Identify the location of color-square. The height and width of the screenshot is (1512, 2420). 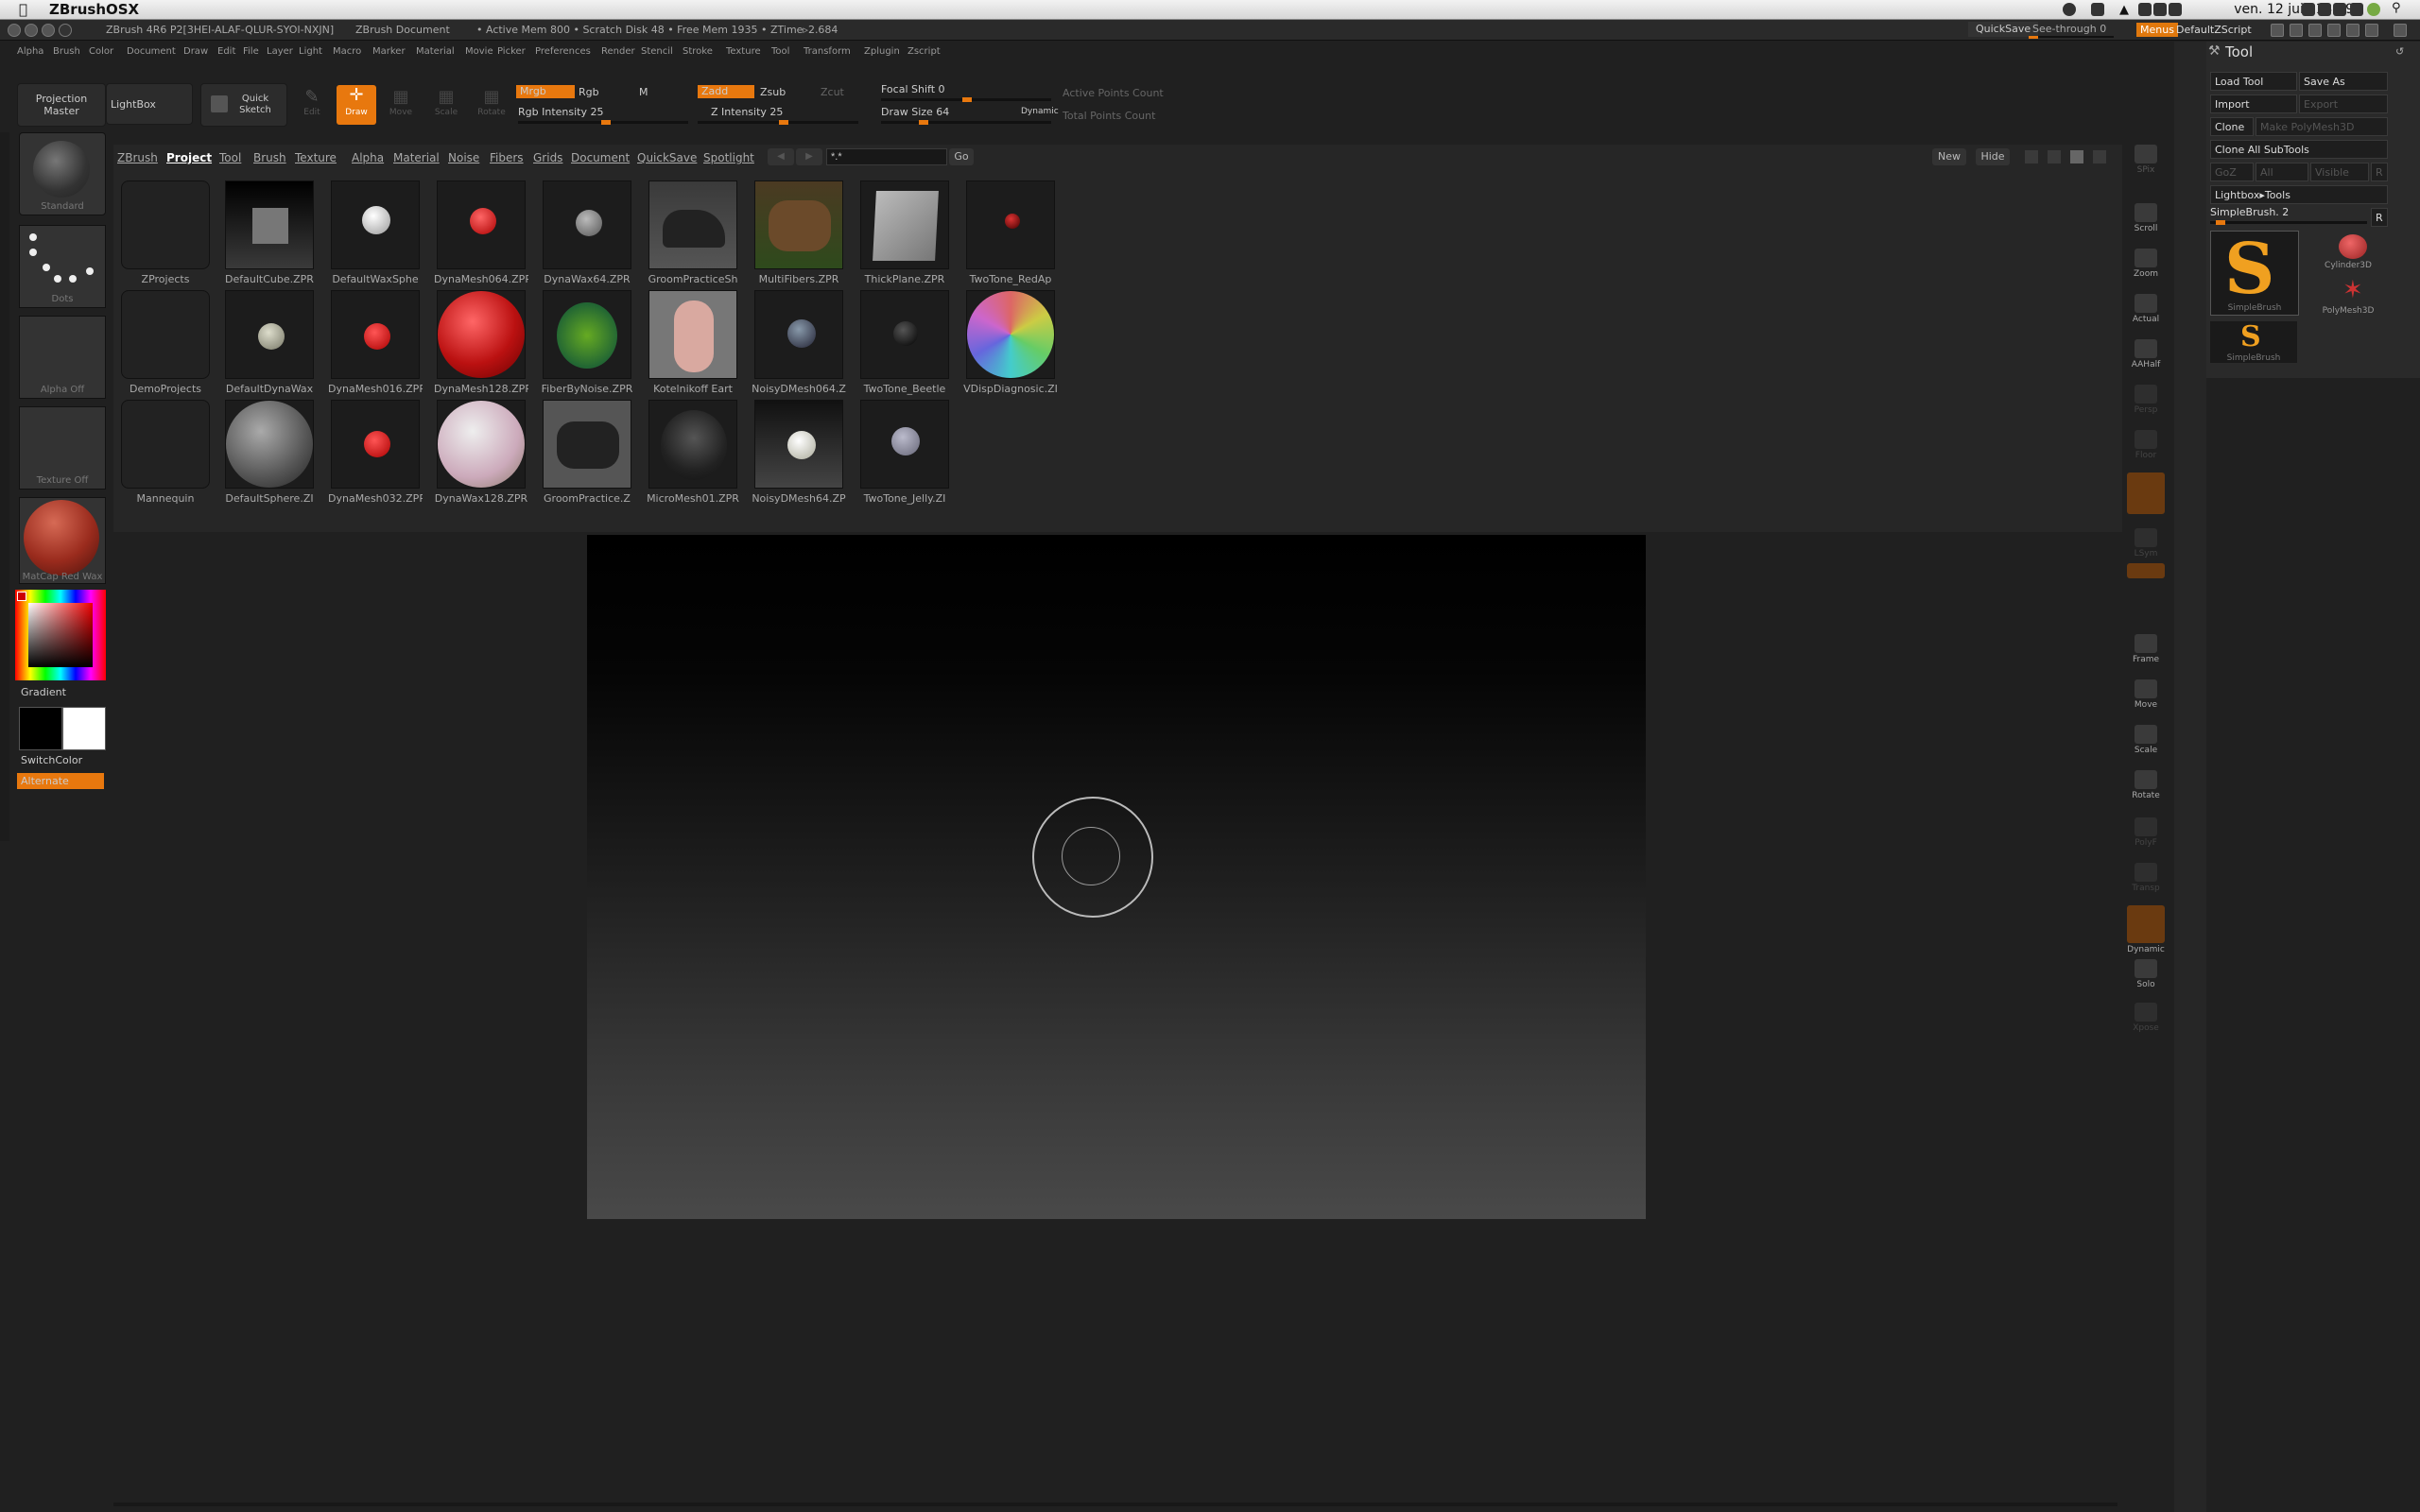
(60, 635).